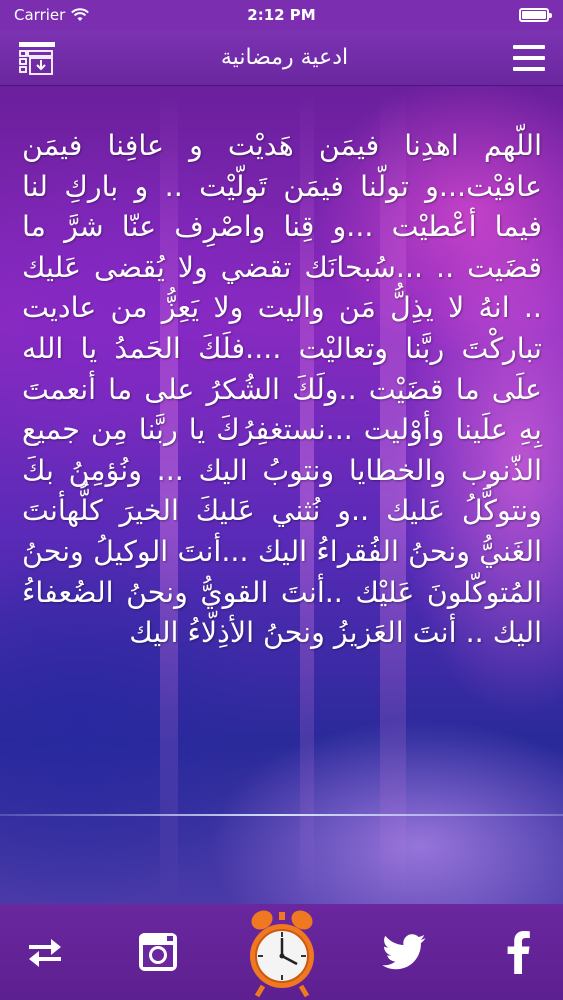  What do you see at coordinates (281, 815) in the screenshot?
I see `background-glow-line` at bounding box center [281, 815].